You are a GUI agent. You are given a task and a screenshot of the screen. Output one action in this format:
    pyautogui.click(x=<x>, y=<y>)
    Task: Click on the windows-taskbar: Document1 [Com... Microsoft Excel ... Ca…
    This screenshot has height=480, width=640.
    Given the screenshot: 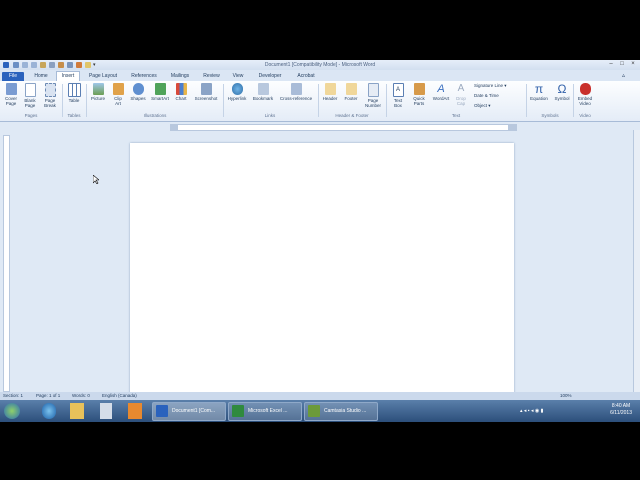 What is the action you would take?
    pyautogui.click(x=320, y=411)
    